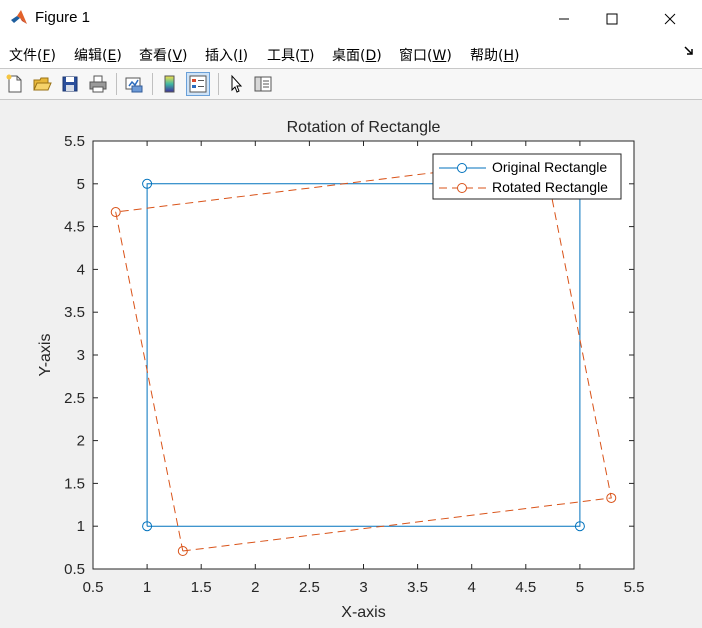  I want to click on window-titlebar: Figure 1, so click(351, 19).